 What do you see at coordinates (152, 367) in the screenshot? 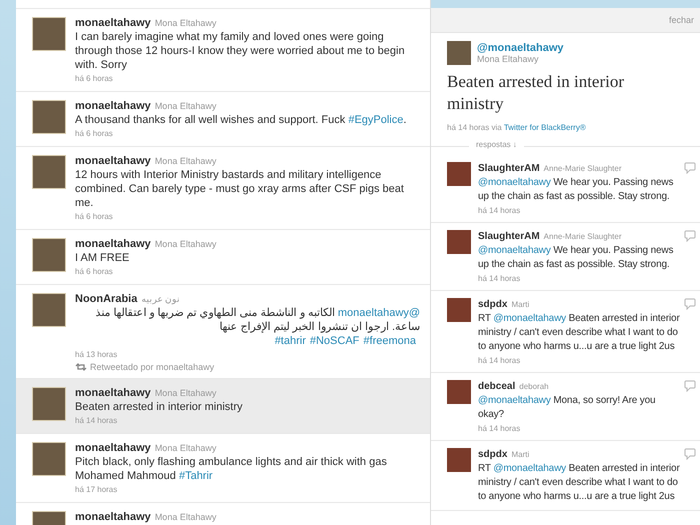
I see `retweet-label: Retweetado por monaeltahawy` at bounding box center [152, 367].